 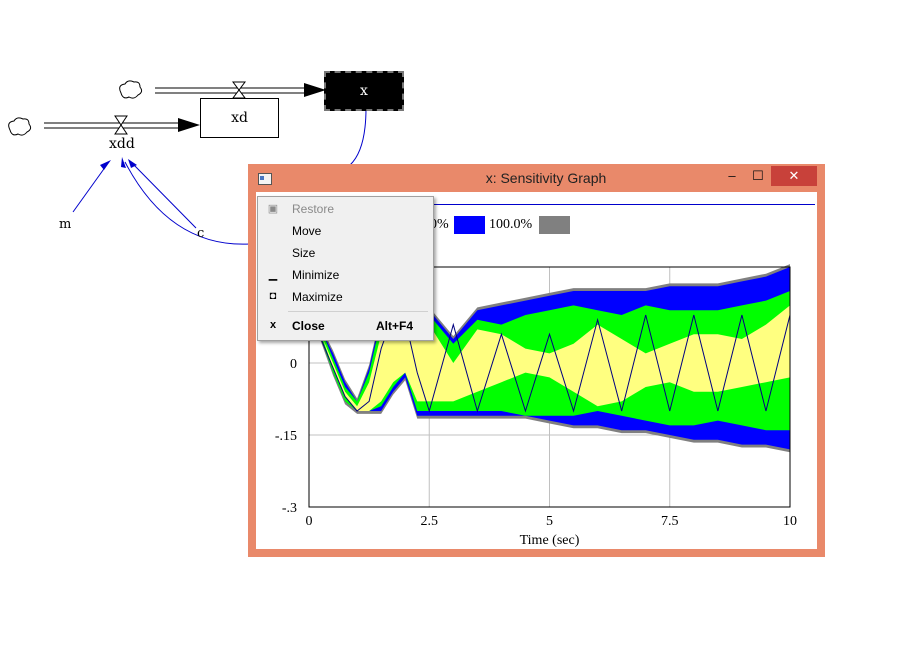 I want to click on stock-xd-label: xd, so click(x=239, y=118).